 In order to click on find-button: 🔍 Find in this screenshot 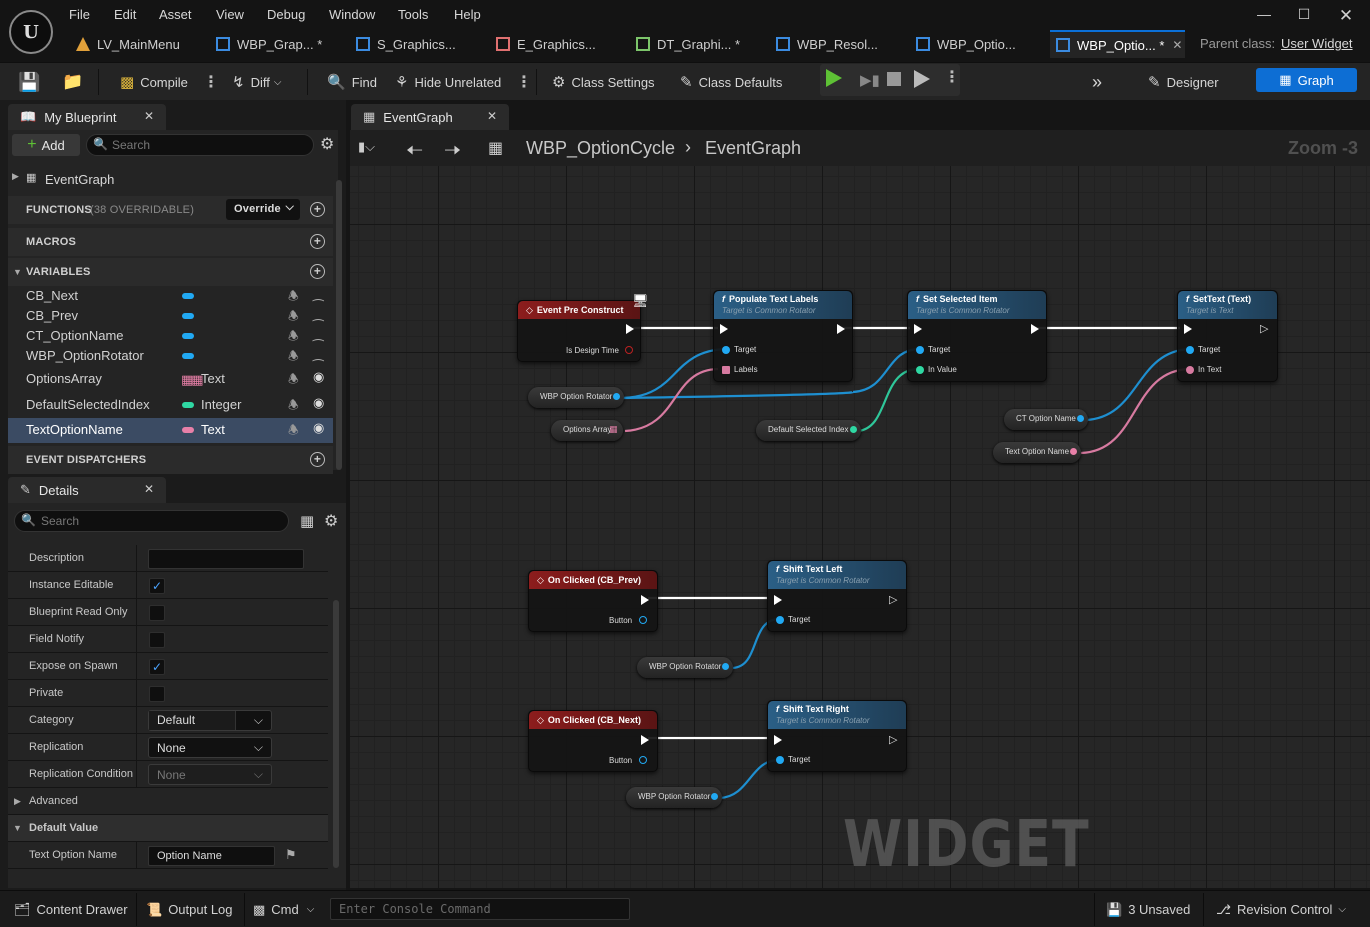, I will do `click(352, 82)`.